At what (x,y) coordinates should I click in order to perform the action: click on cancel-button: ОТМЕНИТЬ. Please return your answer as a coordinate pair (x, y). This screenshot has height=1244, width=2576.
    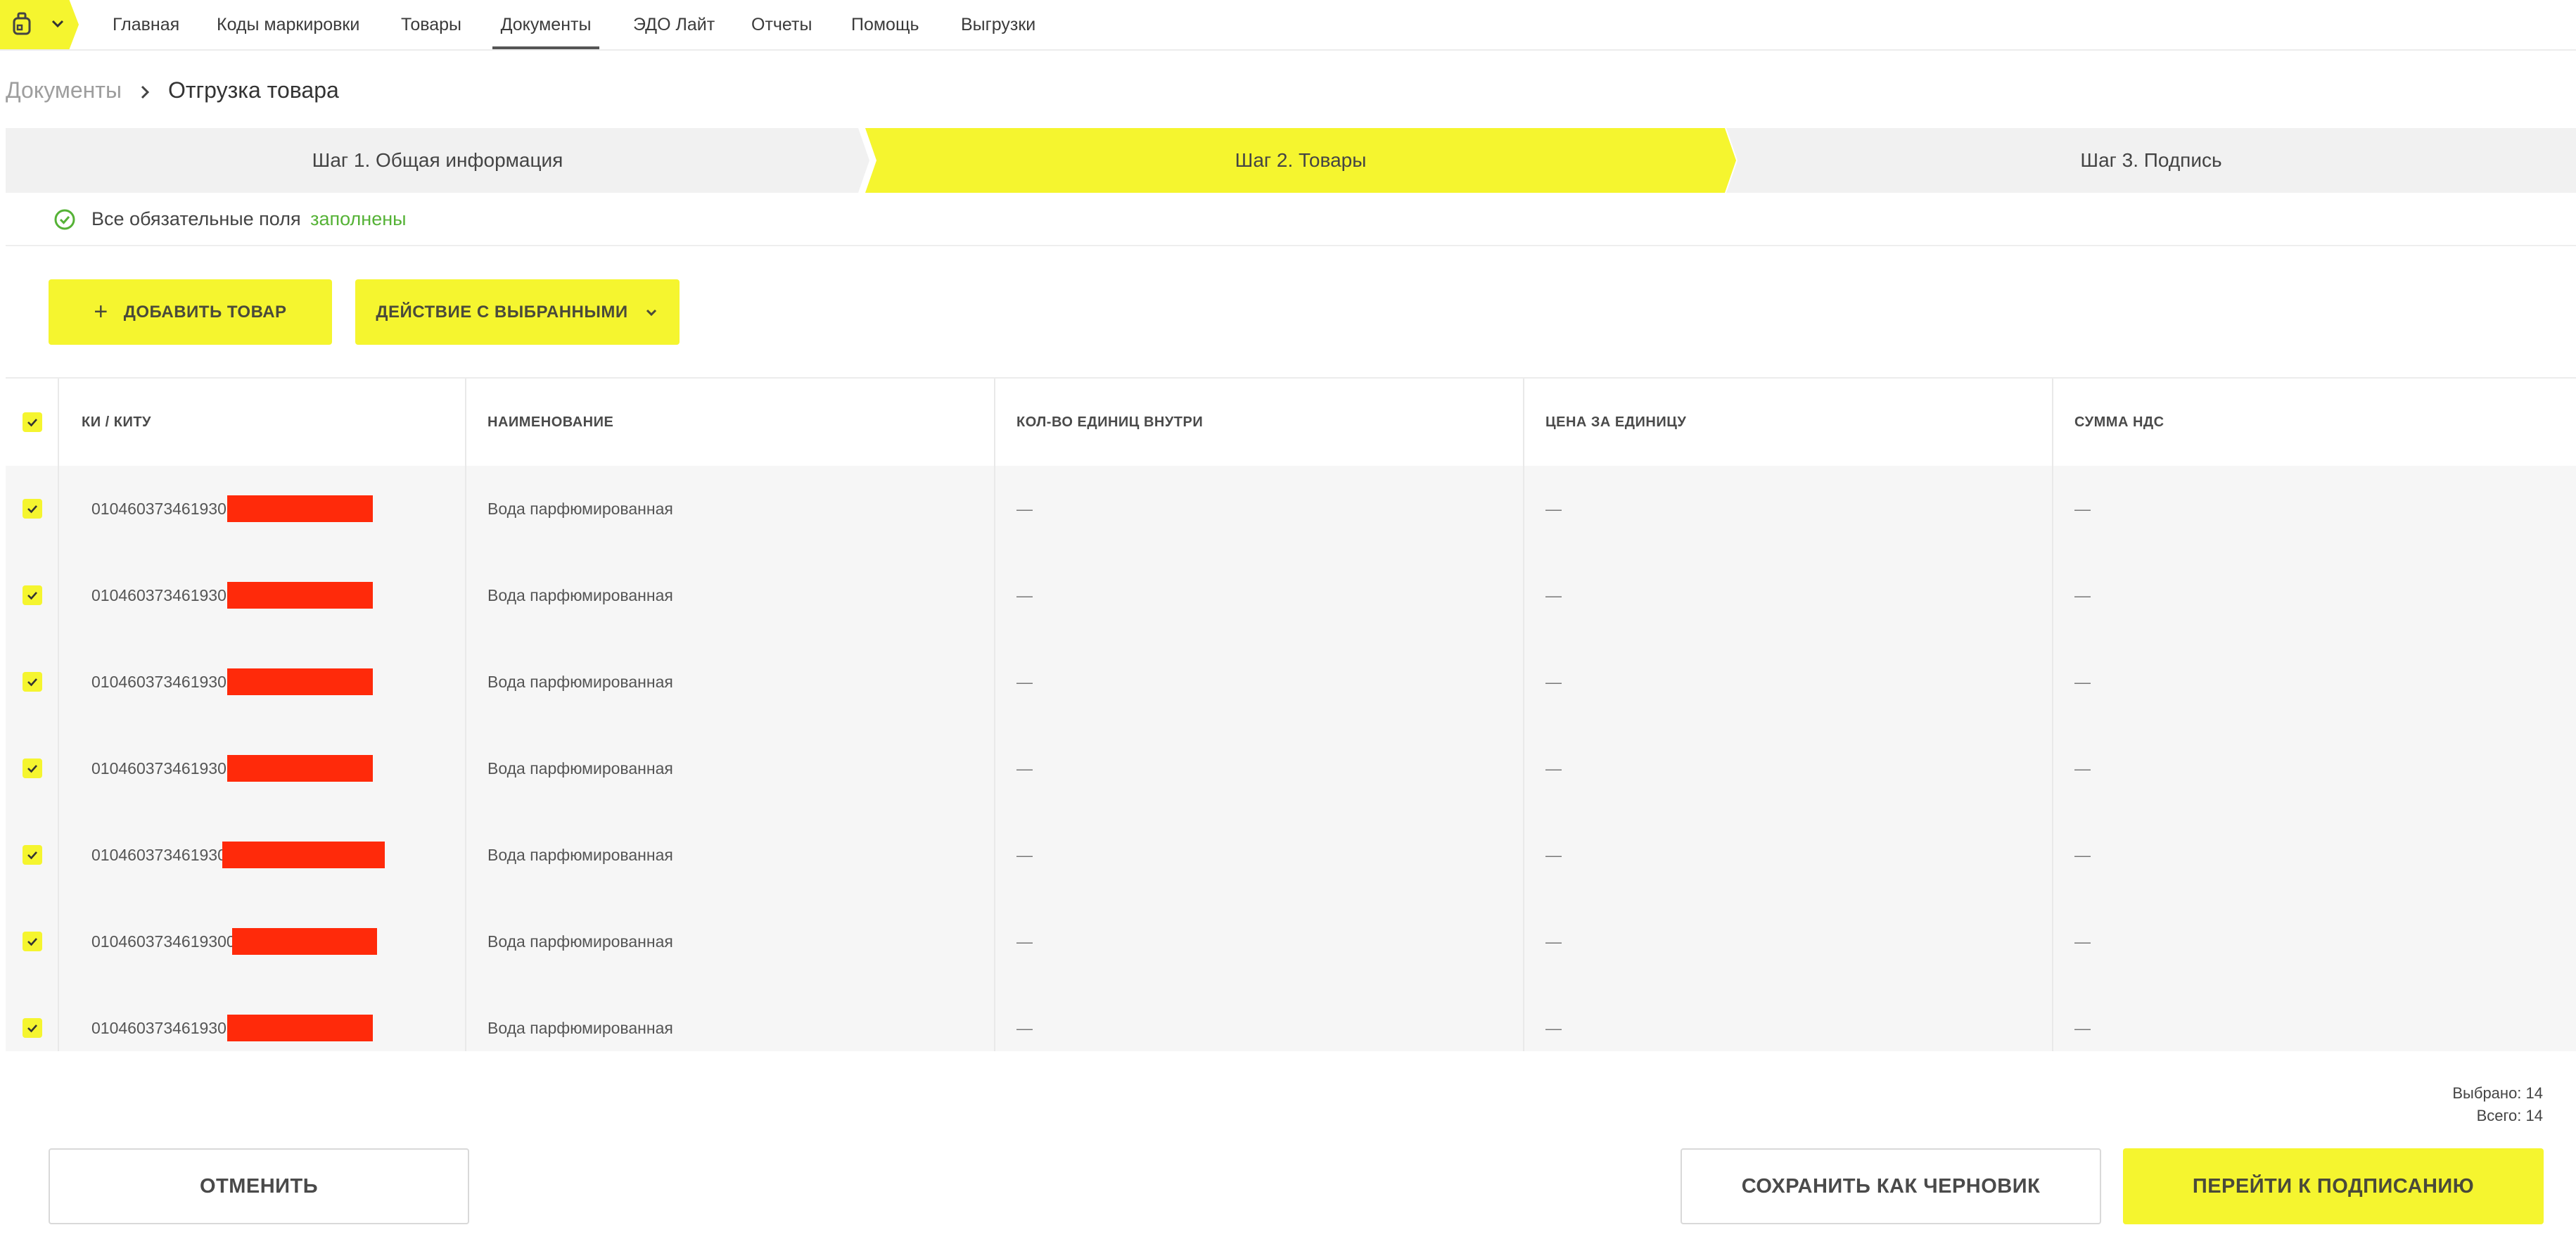
    Looking at the image, I should click on (259, 1186).